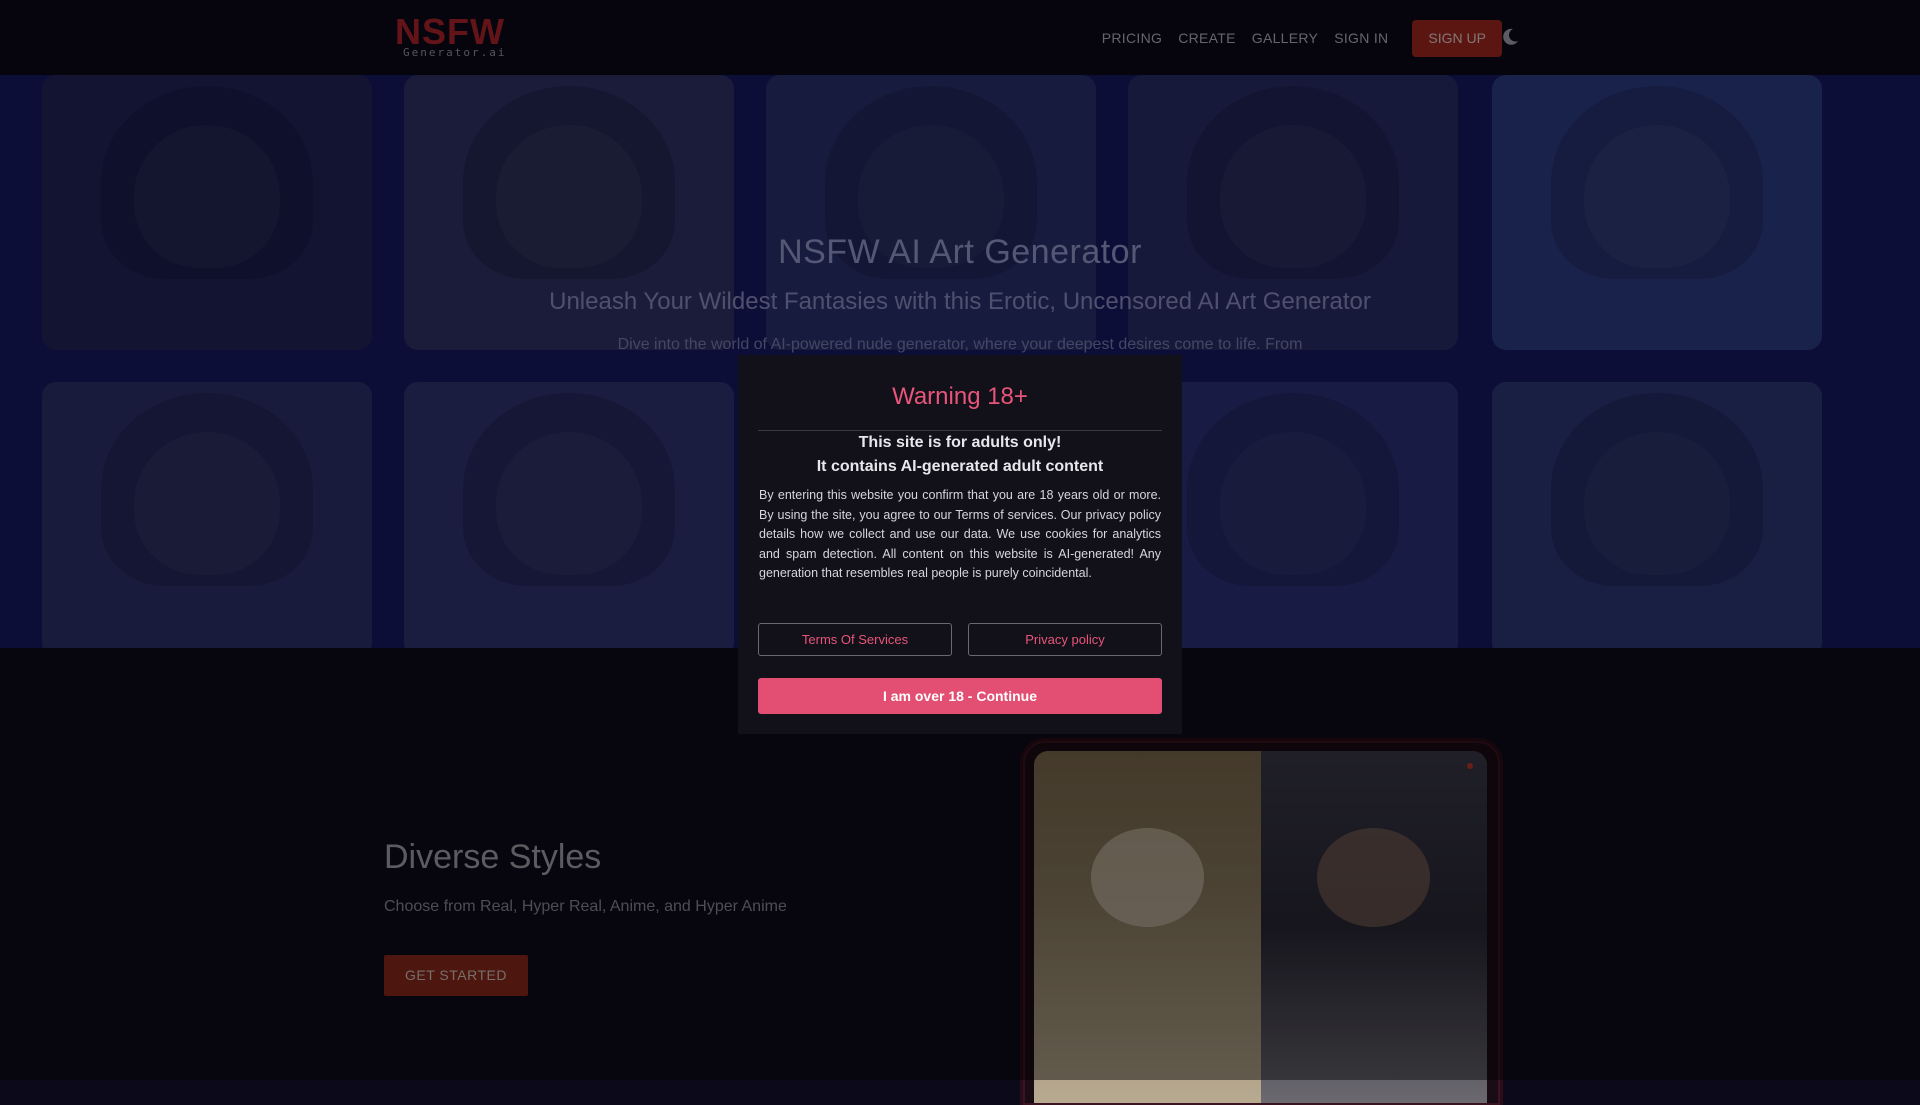  Describe the element at coordinates (960, 466) in the screenshot. I see `modal-subheading: It contains AI-generated adult content` at that location.